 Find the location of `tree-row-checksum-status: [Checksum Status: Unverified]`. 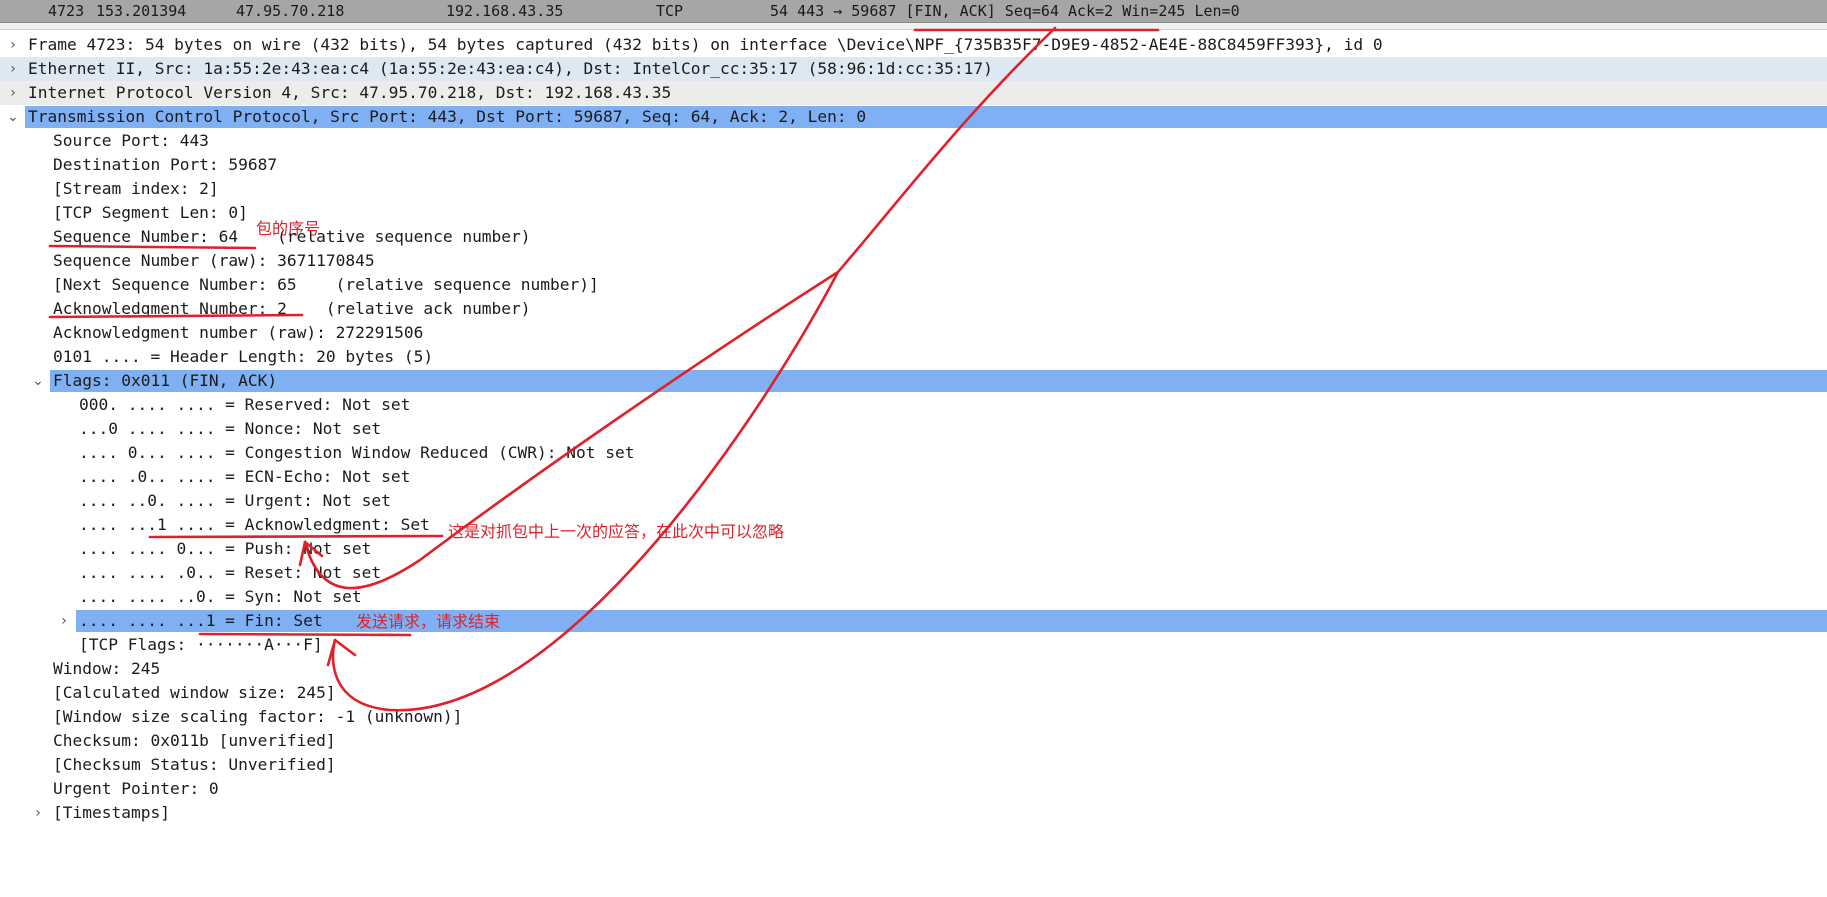

tree-row-checksum-status: [Checksum Status: Unverified] is located at coordinates (913, 765).